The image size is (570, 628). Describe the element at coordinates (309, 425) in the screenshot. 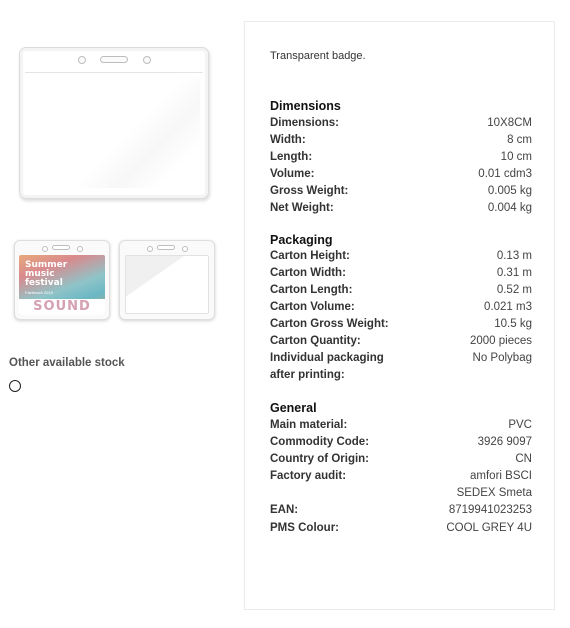

I see `spec-key: Main material:` at that location.